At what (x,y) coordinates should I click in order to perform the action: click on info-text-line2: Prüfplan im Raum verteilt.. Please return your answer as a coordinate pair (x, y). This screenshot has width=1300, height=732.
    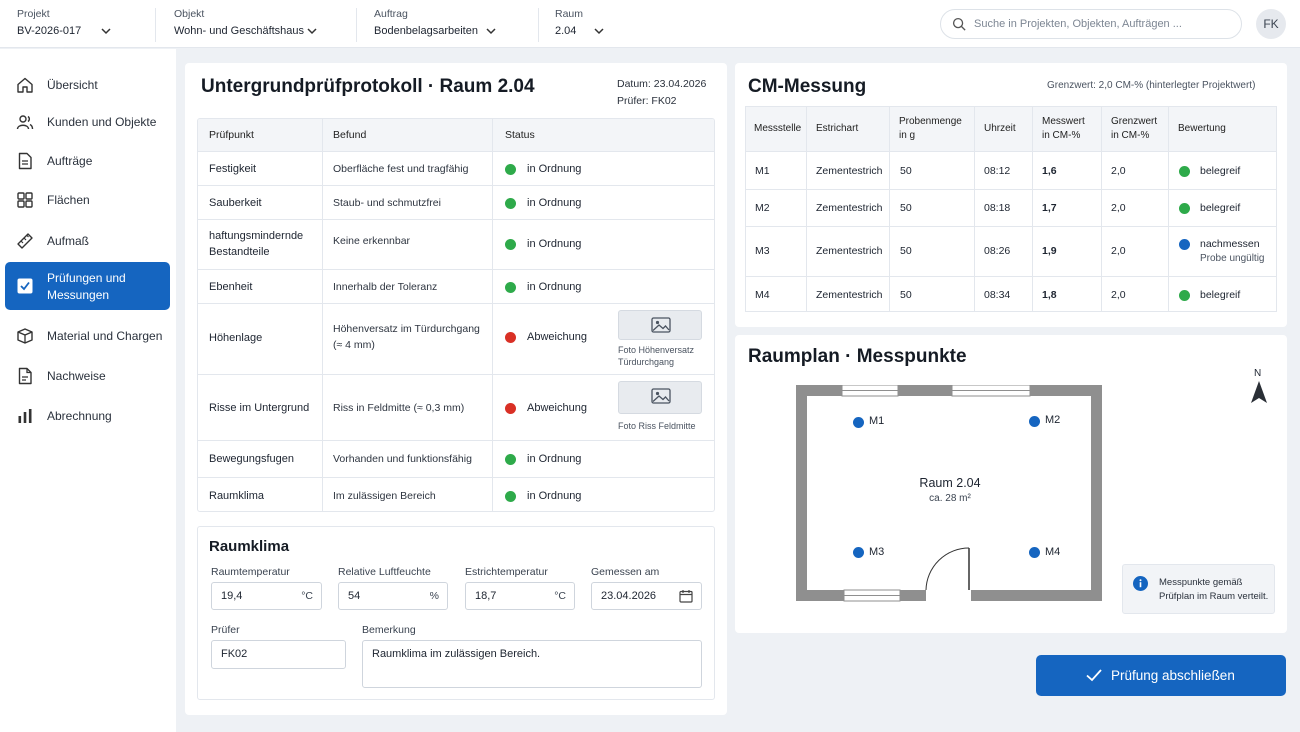
    Looking at the image, I should click on (1214, 596).